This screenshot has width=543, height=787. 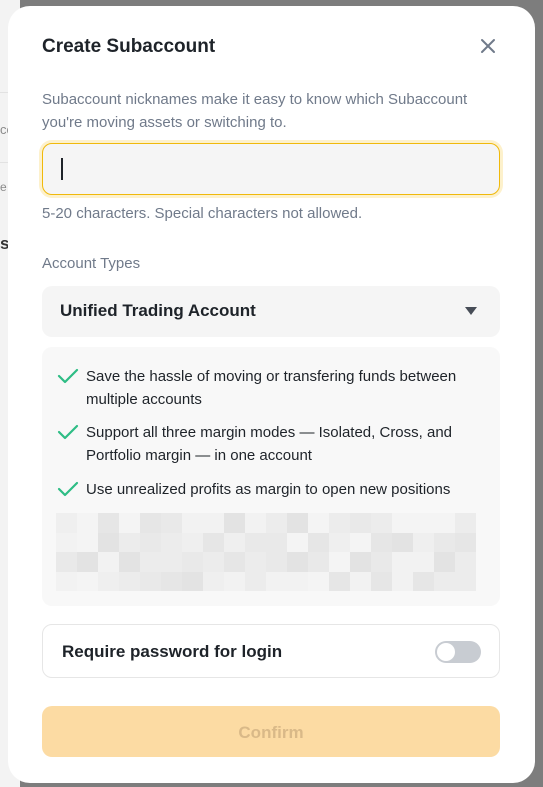 I want to click on toggle-knob, so click(x=446, y=652).